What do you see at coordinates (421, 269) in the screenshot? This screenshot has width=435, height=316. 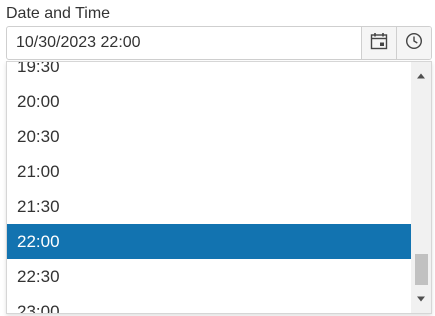 I see `scroll-thumb` at bounding box center [421, 269].